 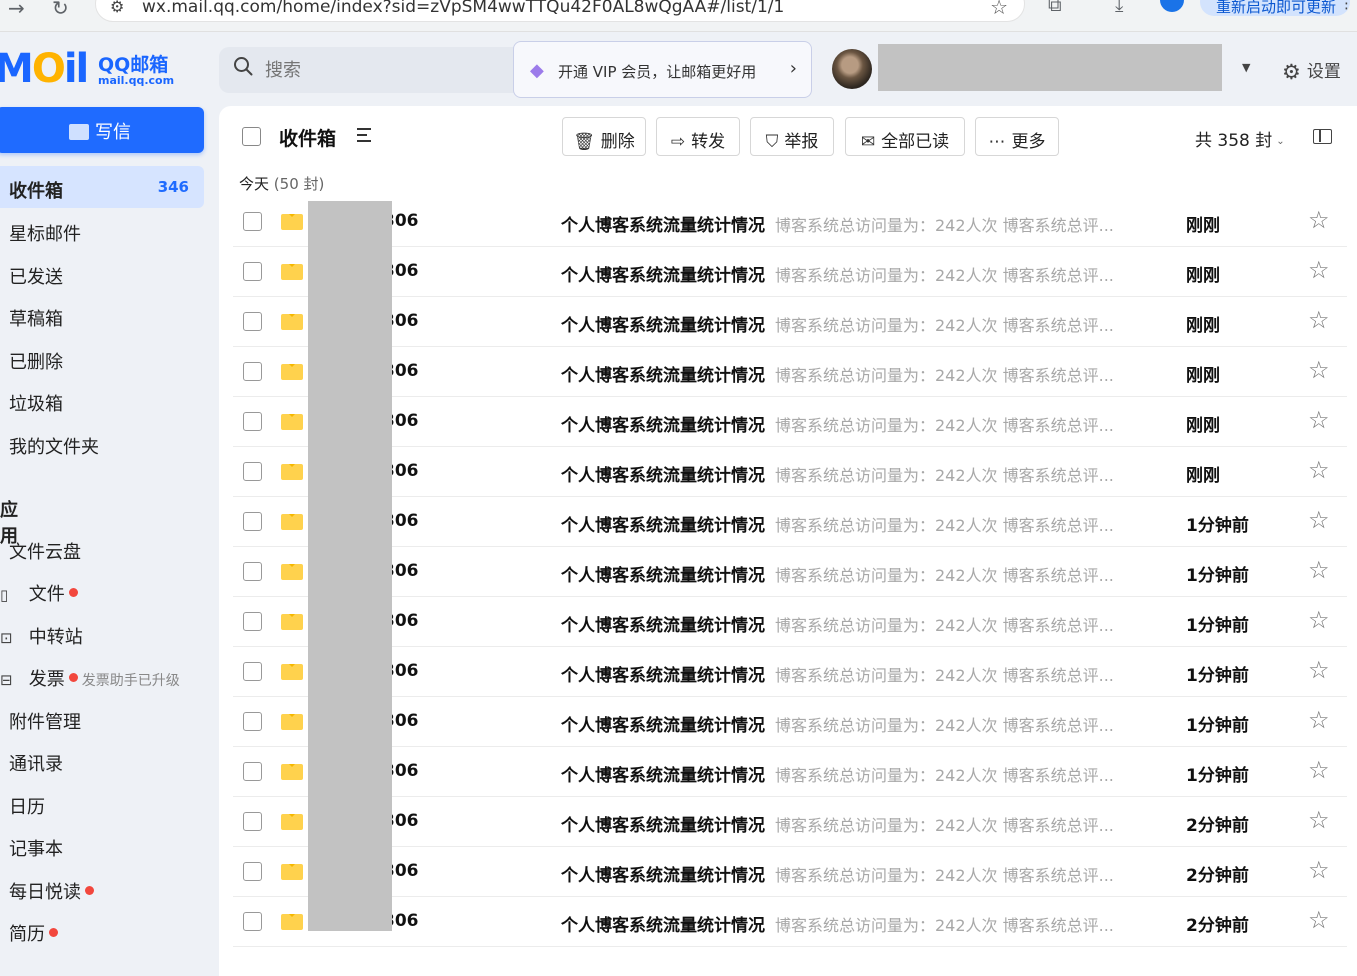 I want to click on sidebar-item-deleted: 已删除, so click(x=102, y=358).